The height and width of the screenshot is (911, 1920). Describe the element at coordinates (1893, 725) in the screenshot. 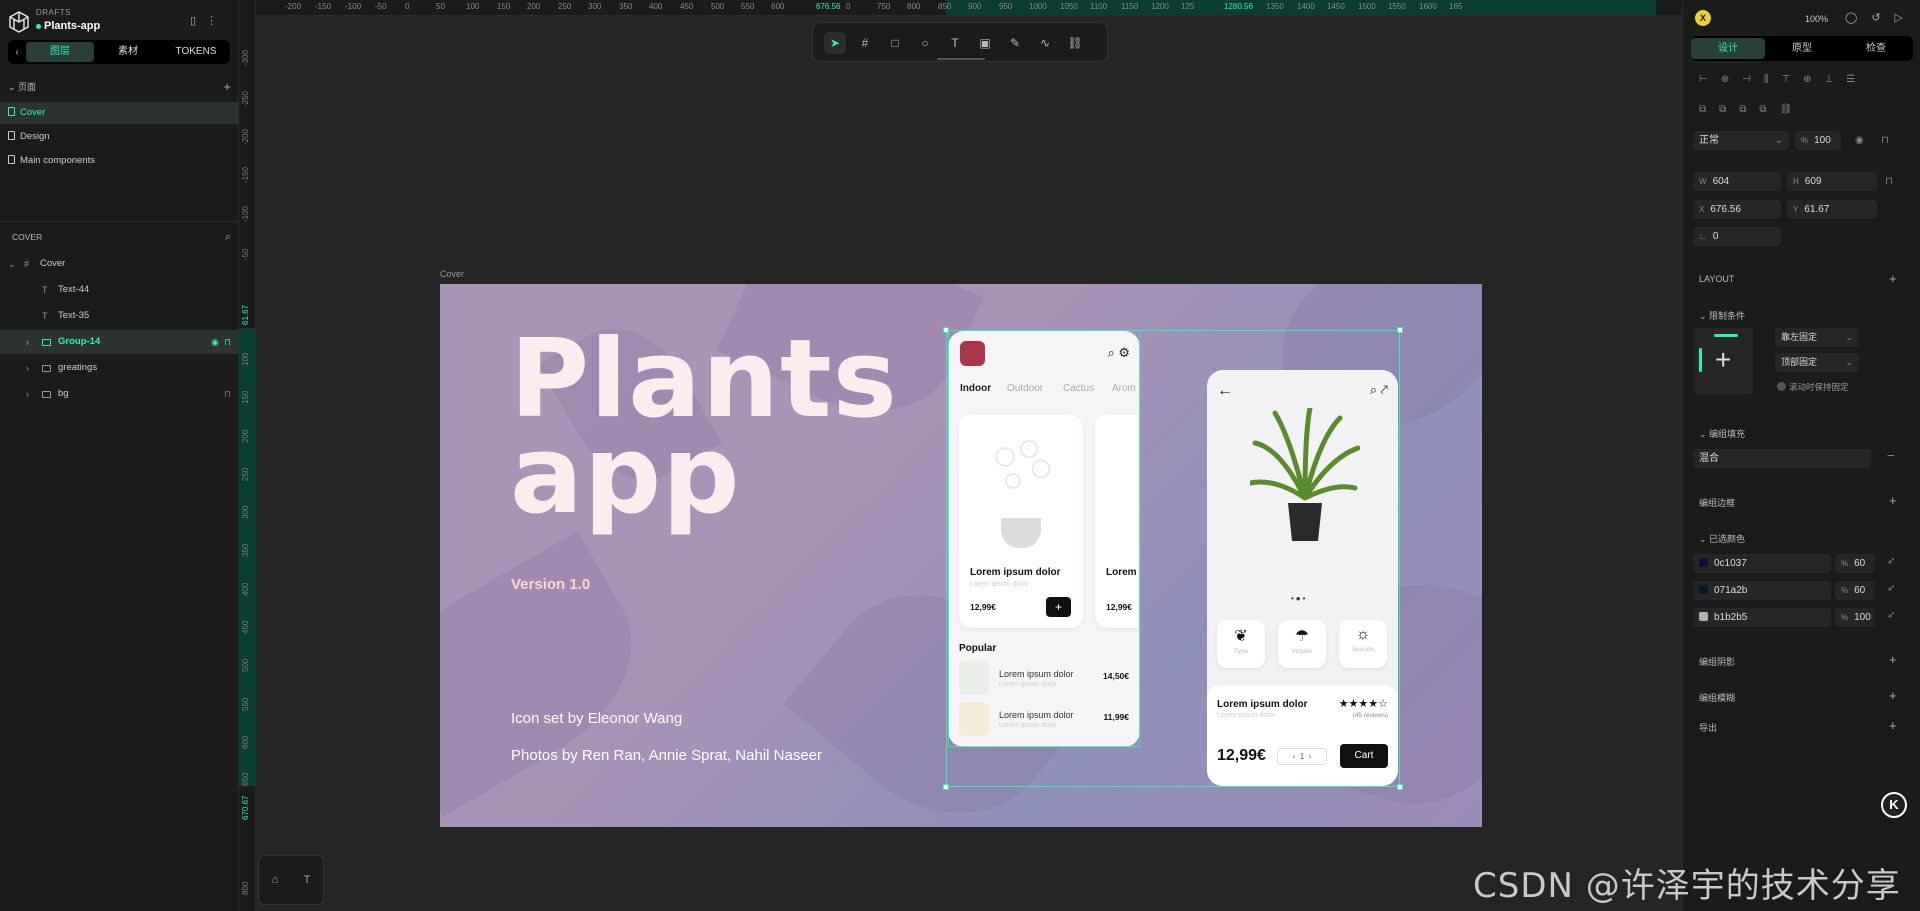

I see `add-export-icon: +` at that location.